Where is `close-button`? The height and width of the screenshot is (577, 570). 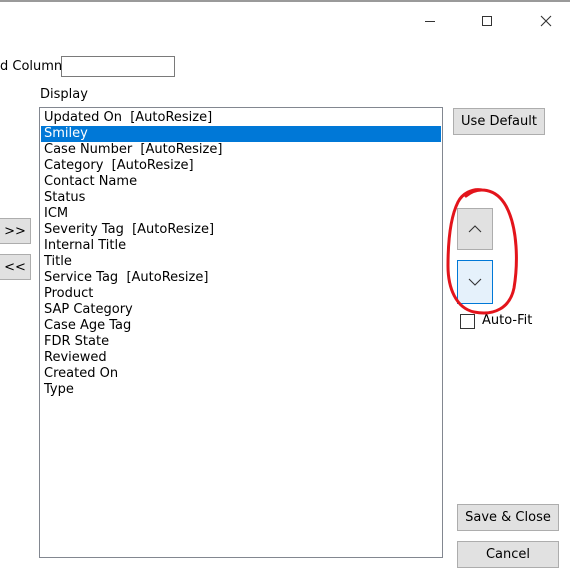 close-button is located at coordinates (546, 21).